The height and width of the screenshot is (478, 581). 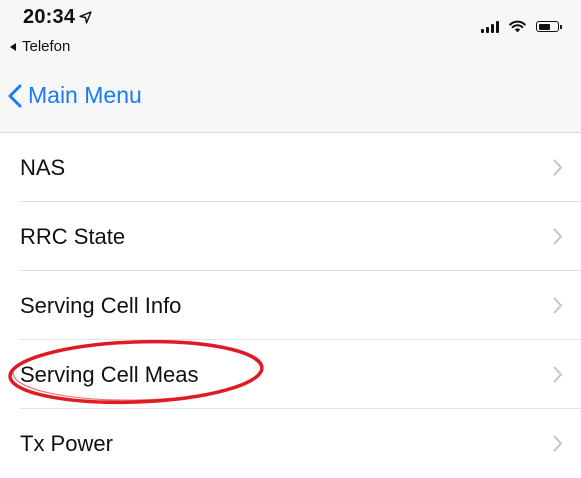 What do you see at coordinates (66, 443) in the screenshot?
I see `menu-item-label: Tx Power` at bounding box center [66, 443].